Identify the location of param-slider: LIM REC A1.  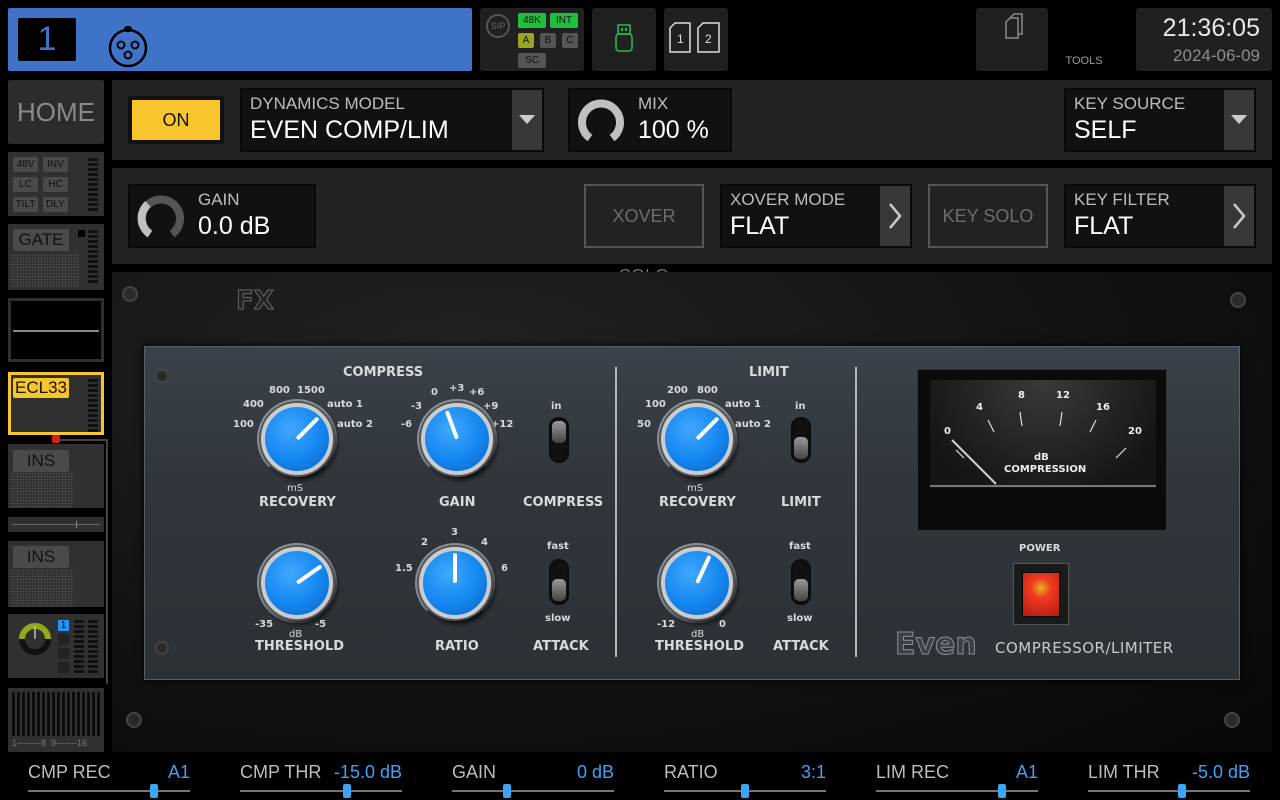
(957, 776).